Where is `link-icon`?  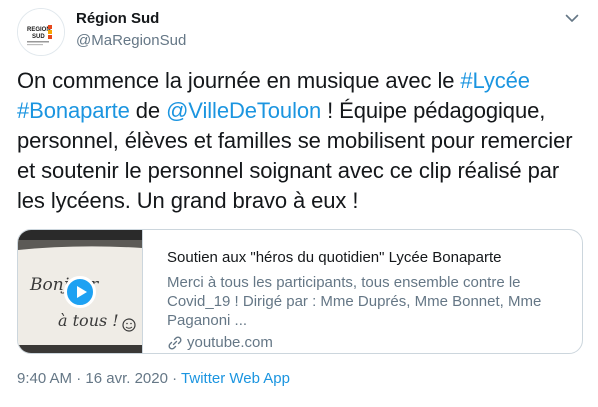 link-icon is located at coordinates (175, 342).